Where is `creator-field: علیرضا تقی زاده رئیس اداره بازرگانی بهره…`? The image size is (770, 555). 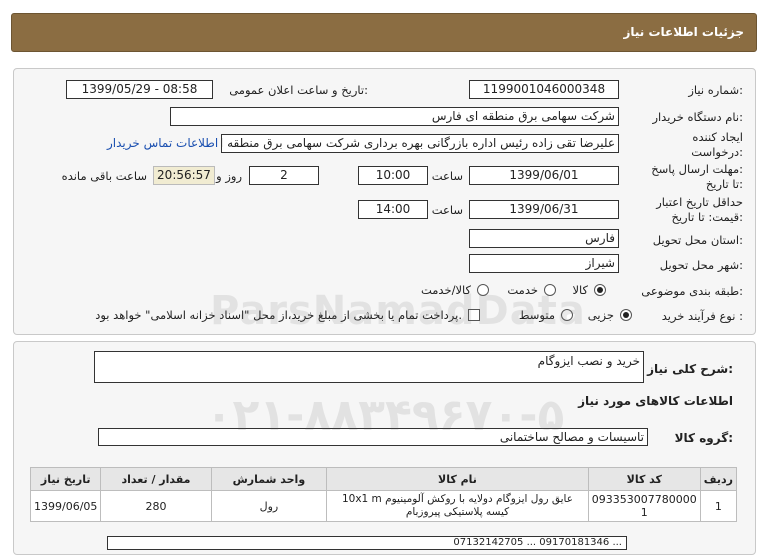
creator-field: علیرضا تقی زاده رئیس اداره بازرگانی بهره… is located at coordinates (420, 143).